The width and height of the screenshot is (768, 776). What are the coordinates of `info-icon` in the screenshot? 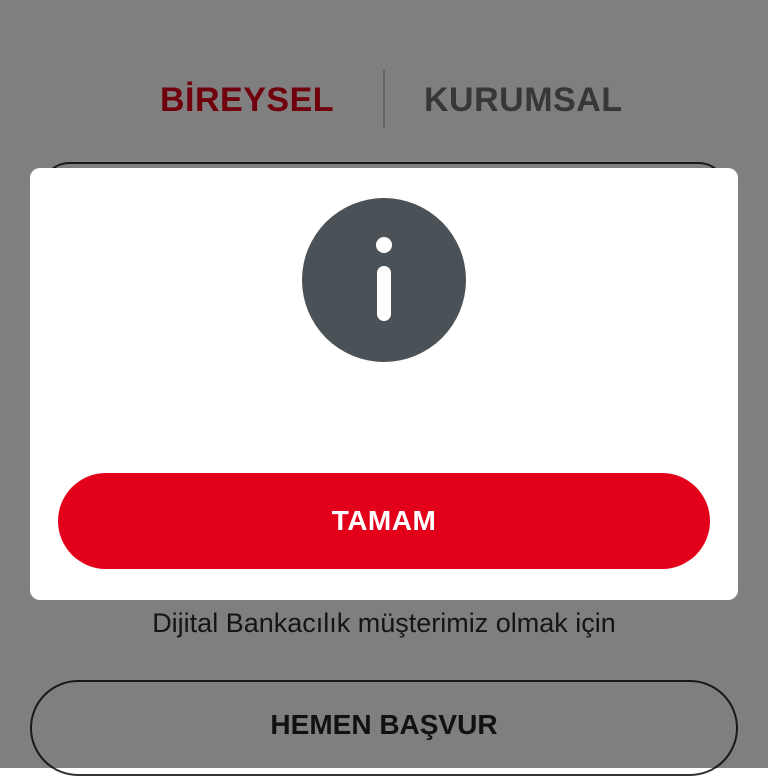 It's located at (384, 280).